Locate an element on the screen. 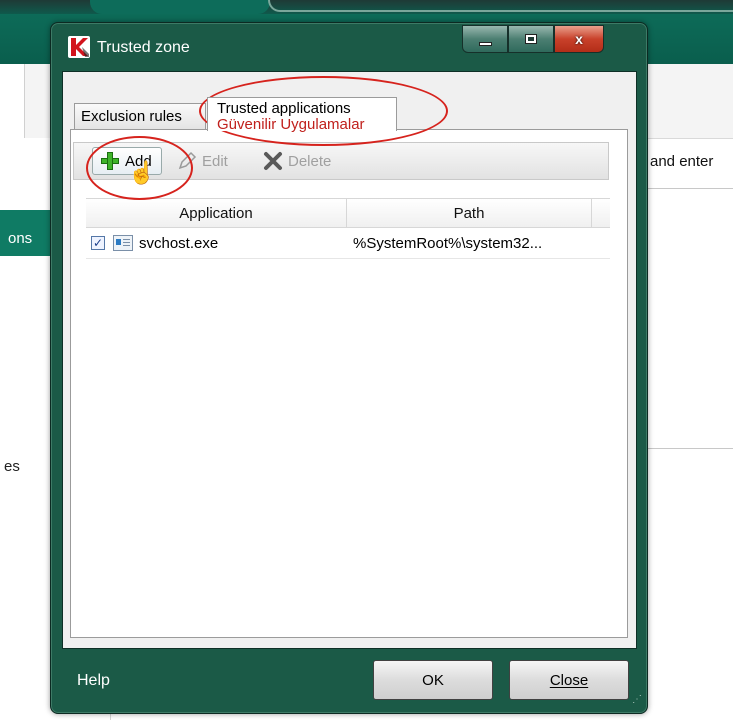  close-button-label: Close is located at coordinates (569, 680).